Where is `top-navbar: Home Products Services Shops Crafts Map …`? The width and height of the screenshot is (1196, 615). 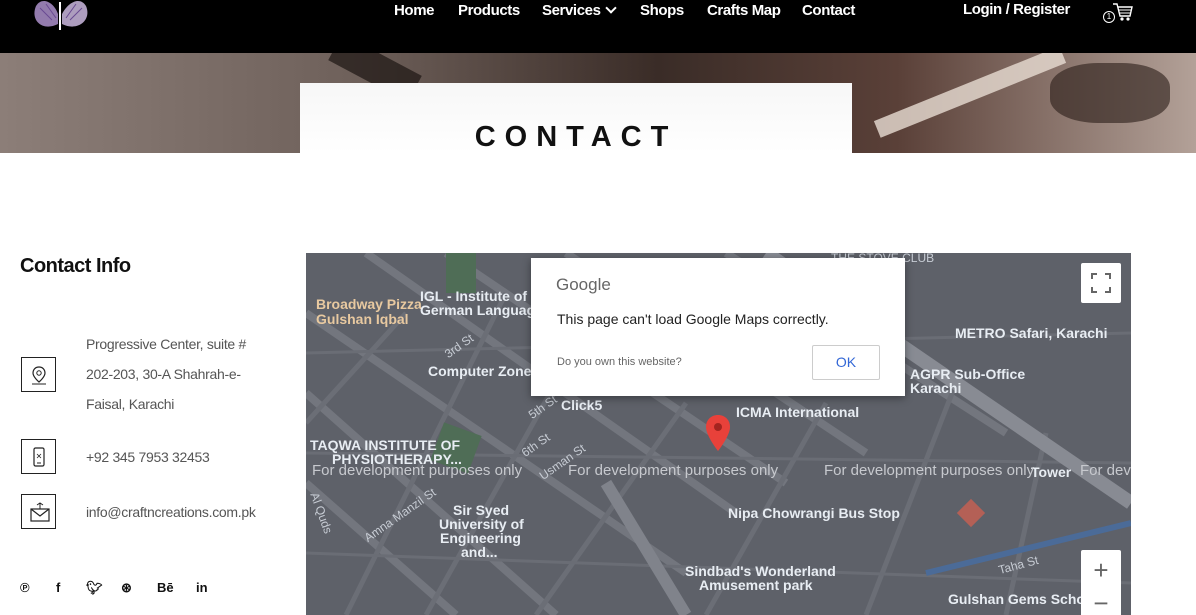
top-navbar: Home Products Services Shops Crafts Map … is located at coordinates (598, 26).